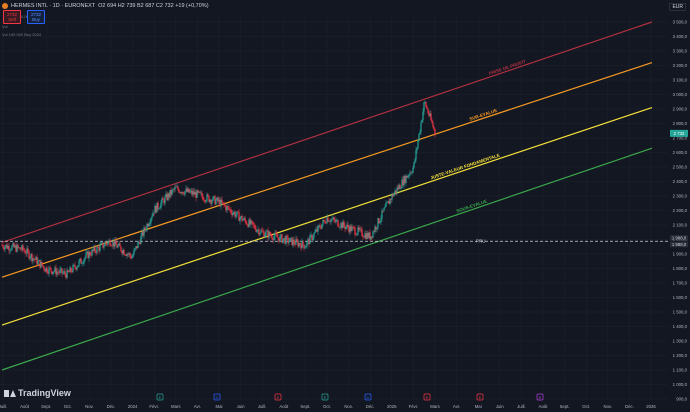 Image resolution: width=690 pixels, height=412 pixels. I want to click on sell-button: 2732 Sell, so click(12, 17).